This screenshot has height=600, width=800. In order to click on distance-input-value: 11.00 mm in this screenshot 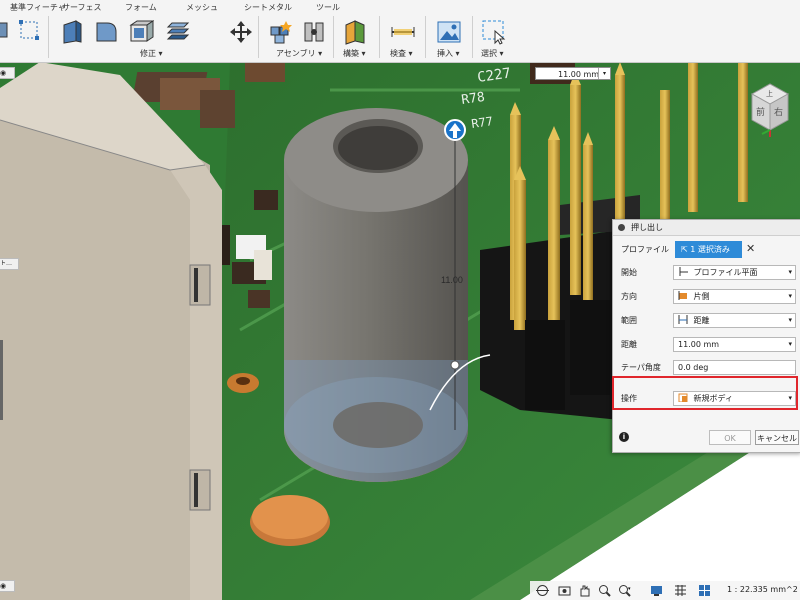, I will do `click(579, 74)`.